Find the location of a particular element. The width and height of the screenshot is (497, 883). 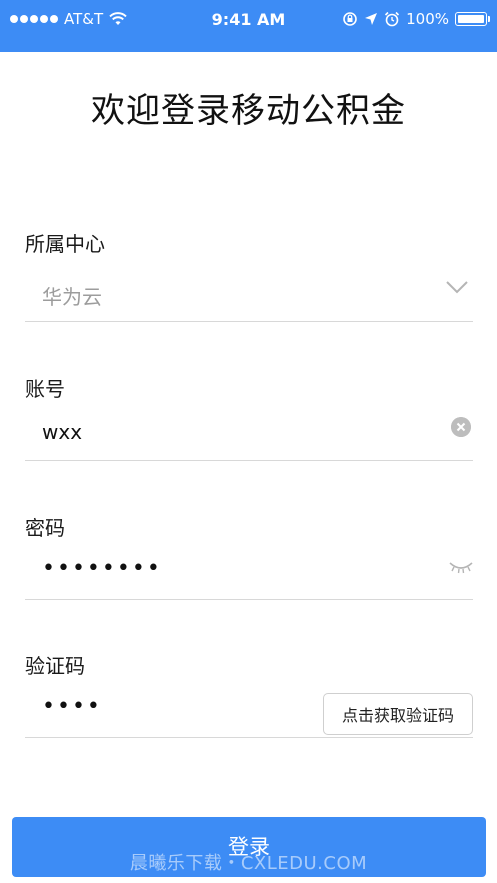

center-label: 所属中心 is located at coordinates (65, 244).